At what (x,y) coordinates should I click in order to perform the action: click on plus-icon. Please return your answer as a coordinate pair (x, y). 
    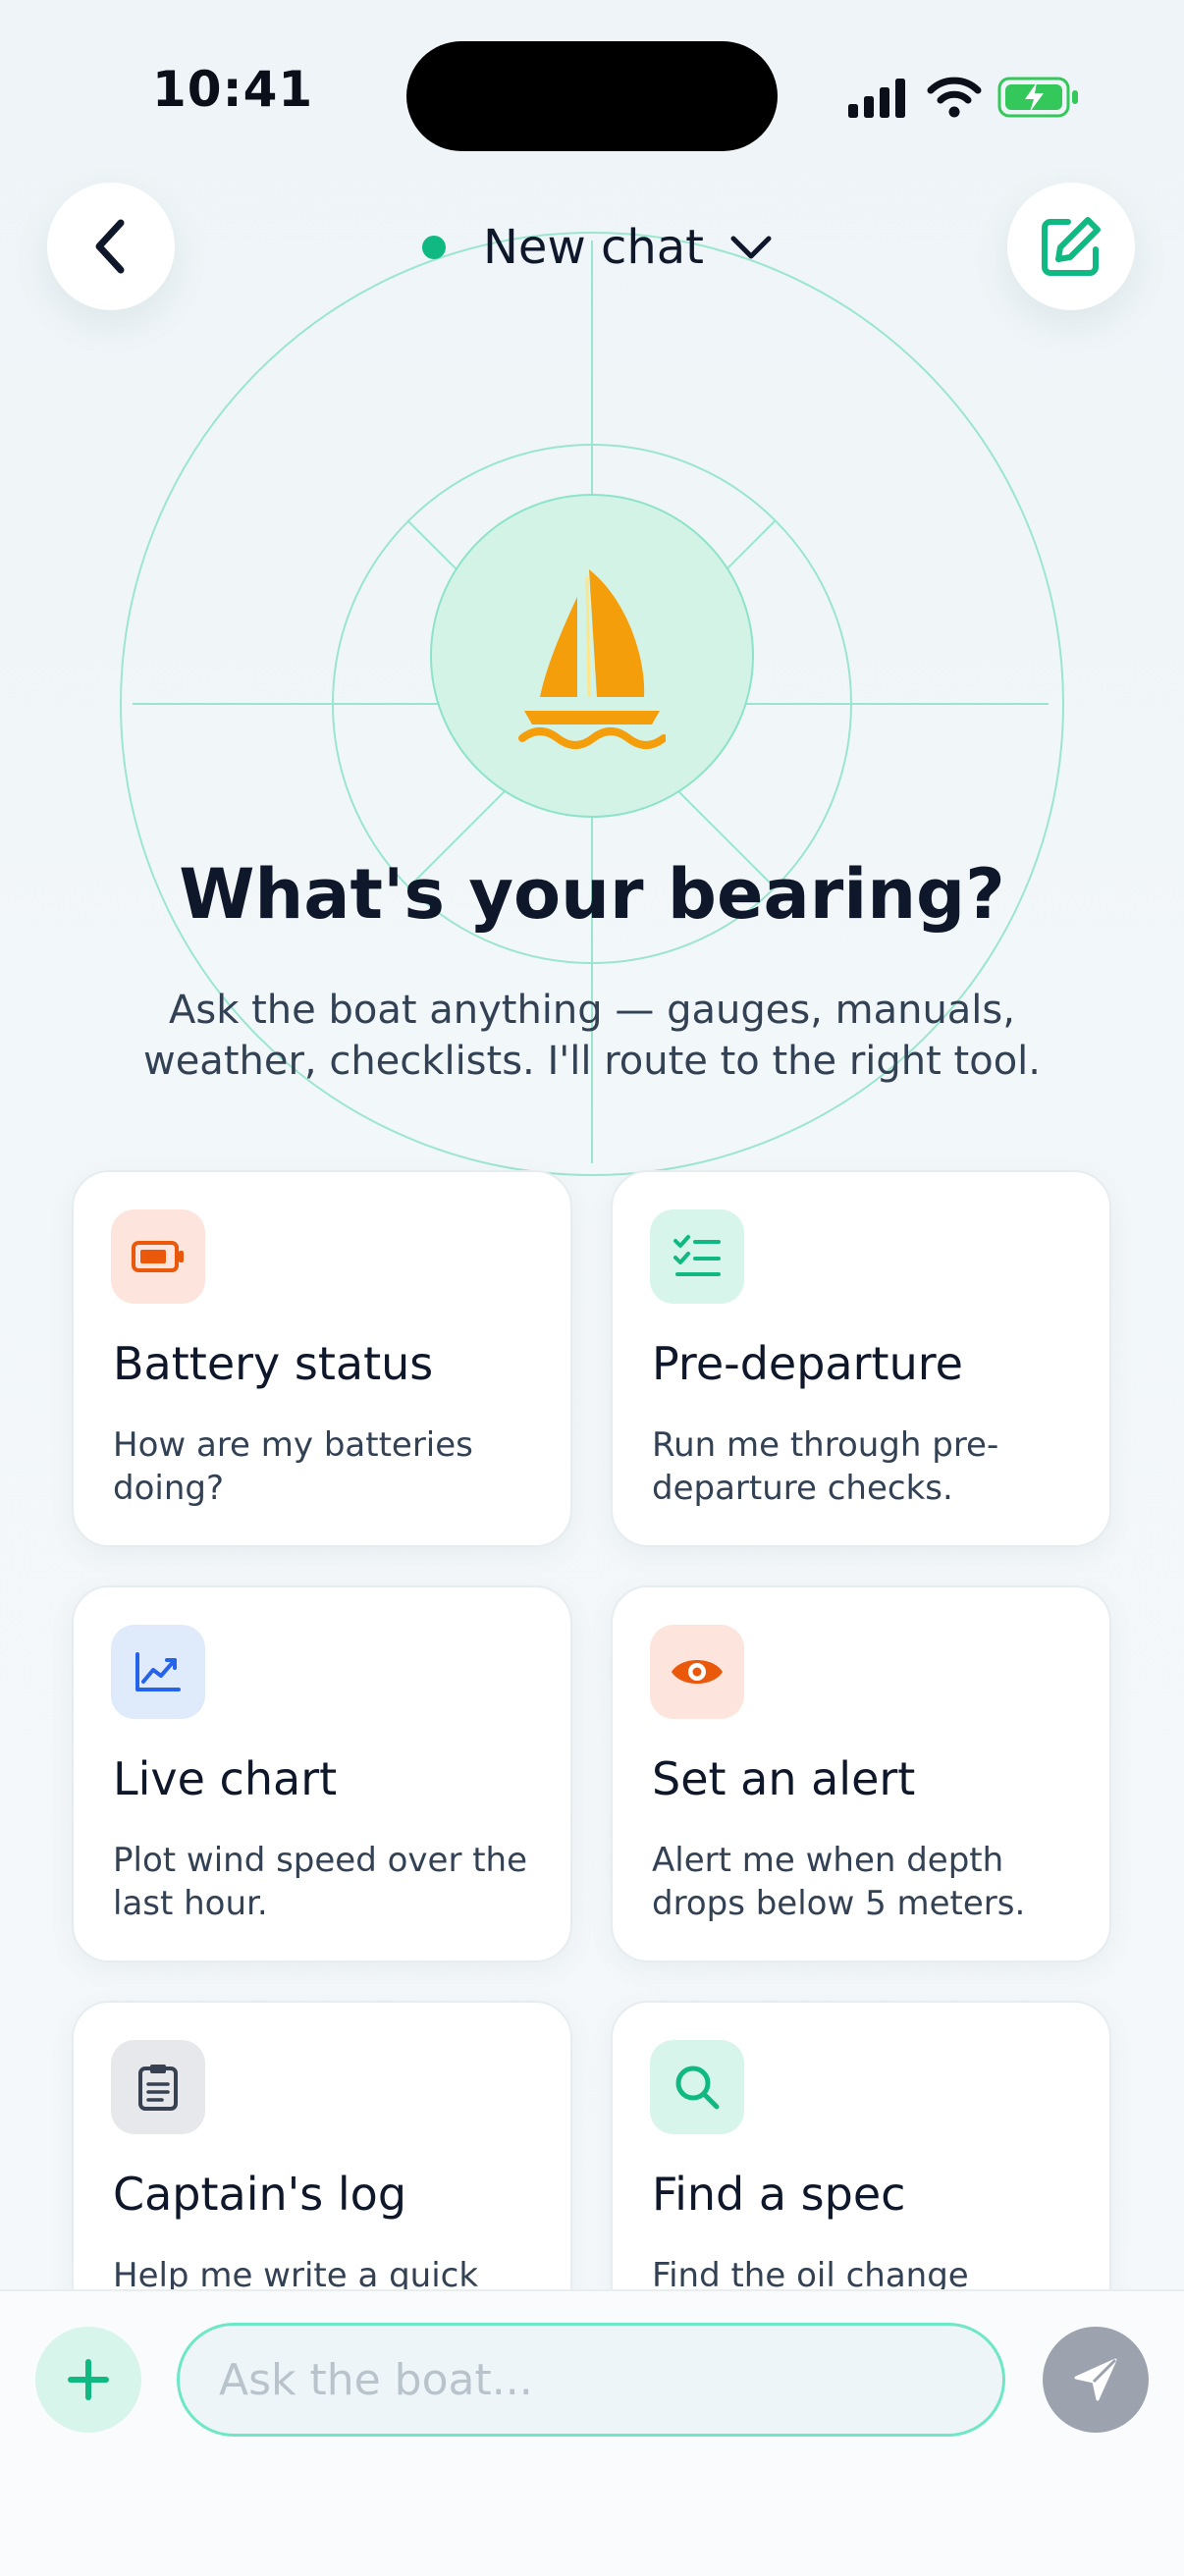
    Looking at the image, I should click on (88, 2379).